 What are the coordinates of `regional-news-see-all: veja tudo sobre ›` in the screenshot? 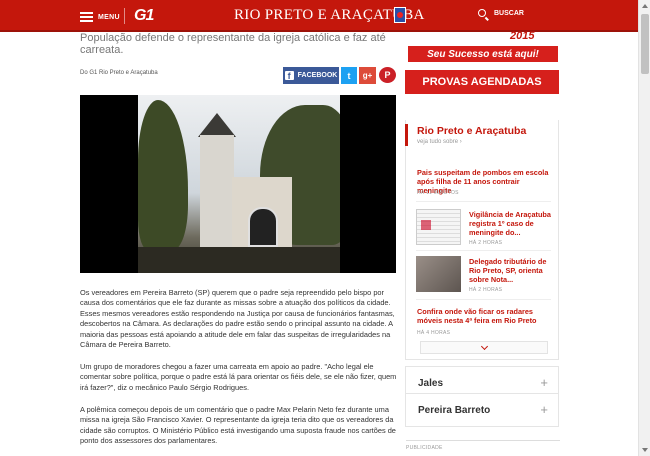 It's located at (439, 142).